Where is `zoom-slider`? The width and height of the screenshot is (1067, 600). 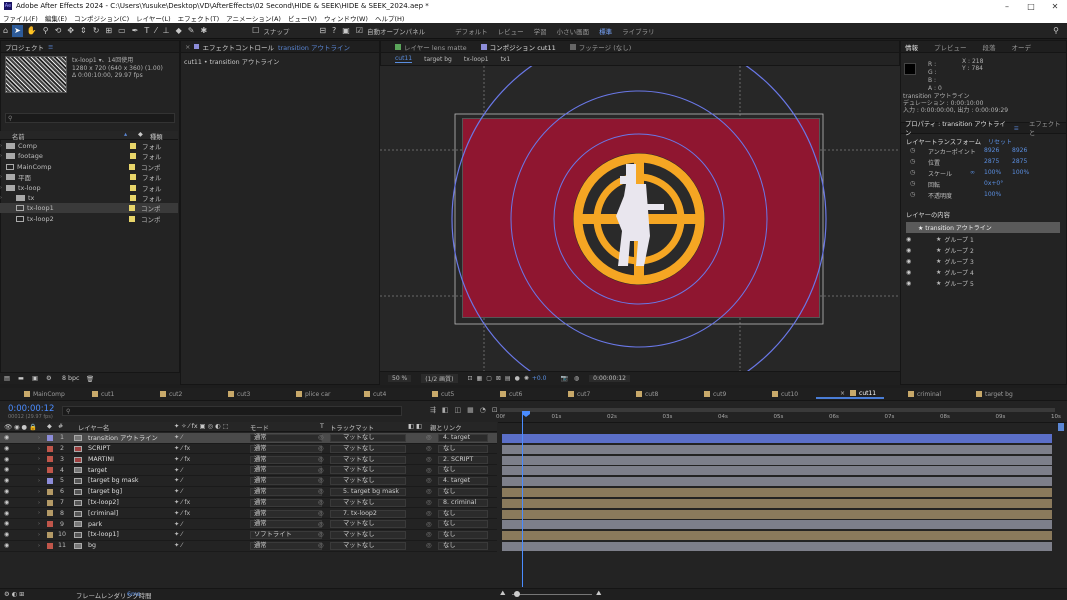 zoom-slider is located at coordinates (552, 594).